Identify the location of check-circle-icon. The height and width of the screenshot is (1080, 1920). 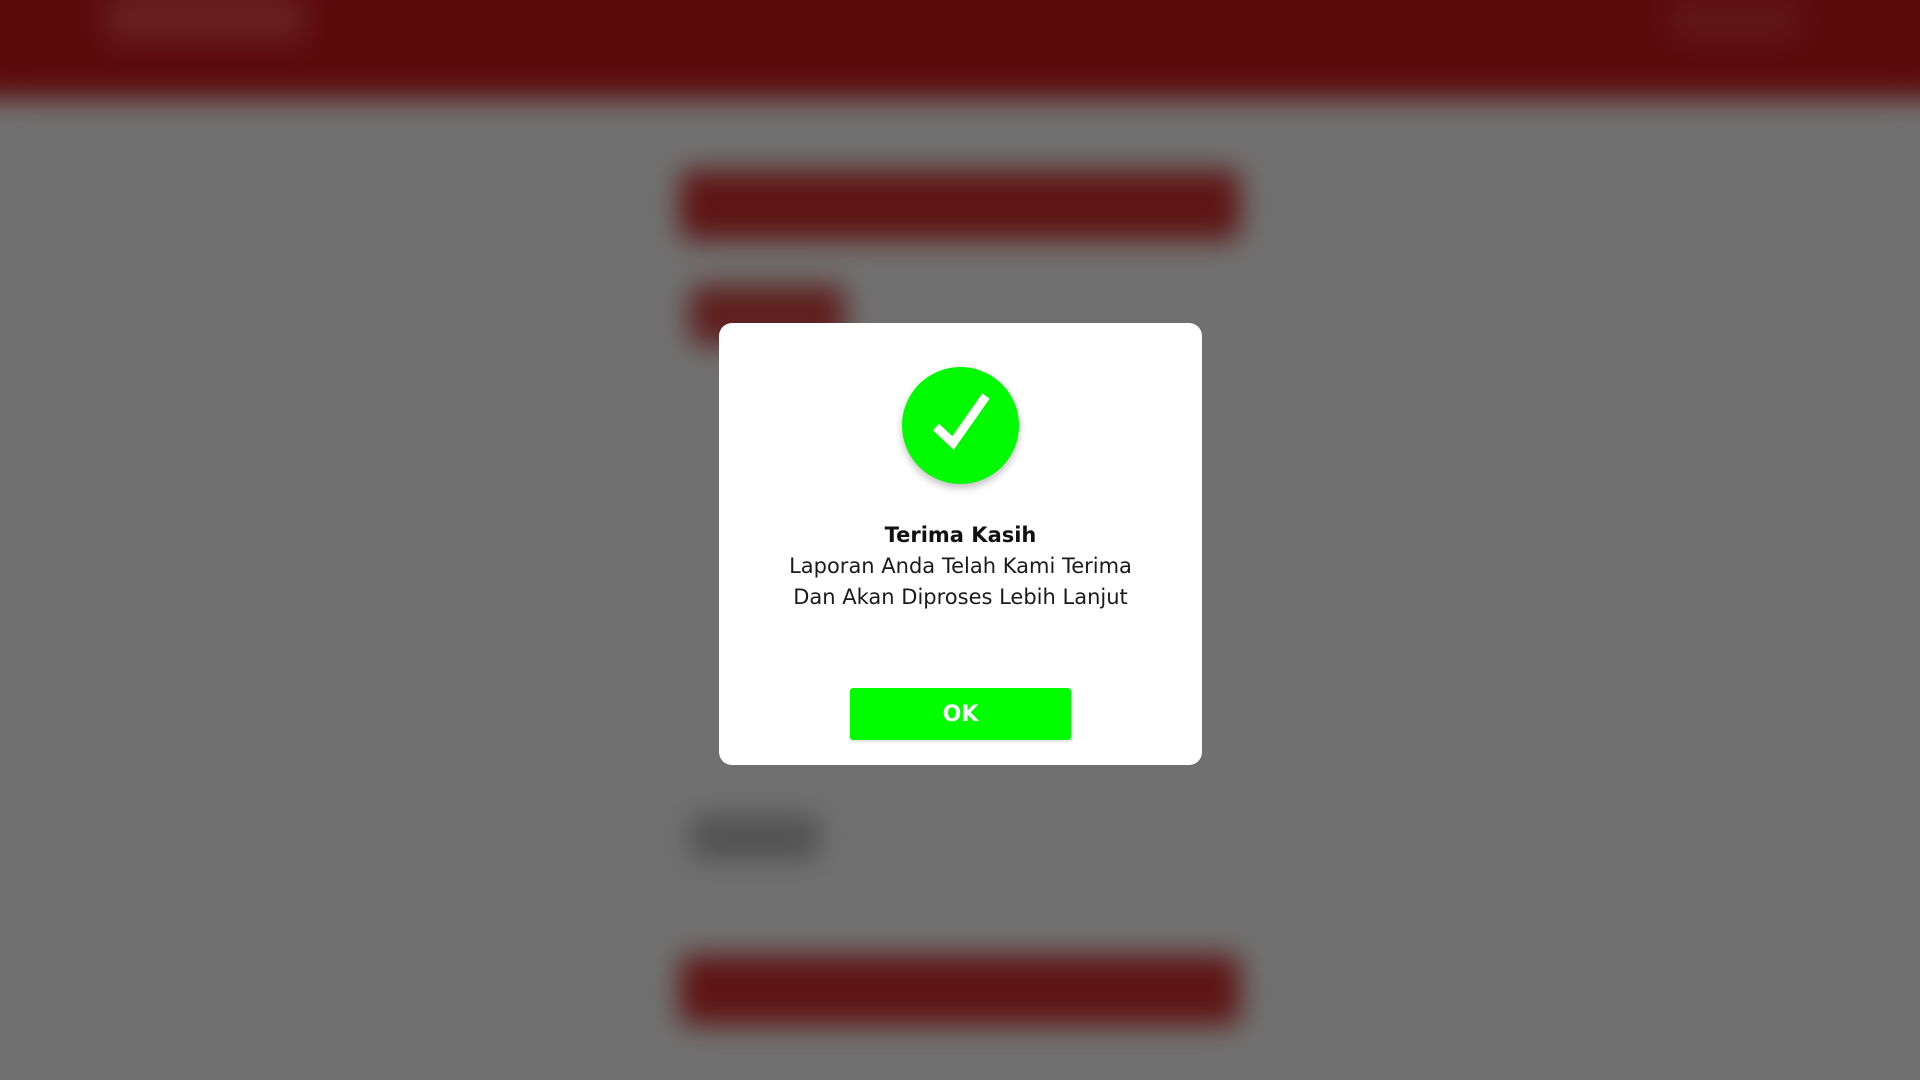
(960, 425).